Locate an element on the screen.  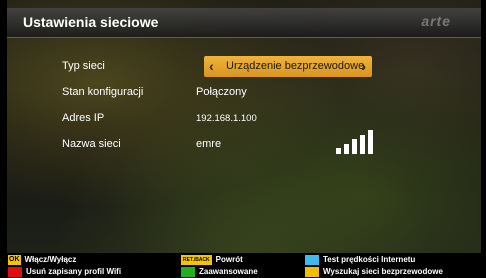
ok-key-icon: OK is located at coordinates (14, 259).